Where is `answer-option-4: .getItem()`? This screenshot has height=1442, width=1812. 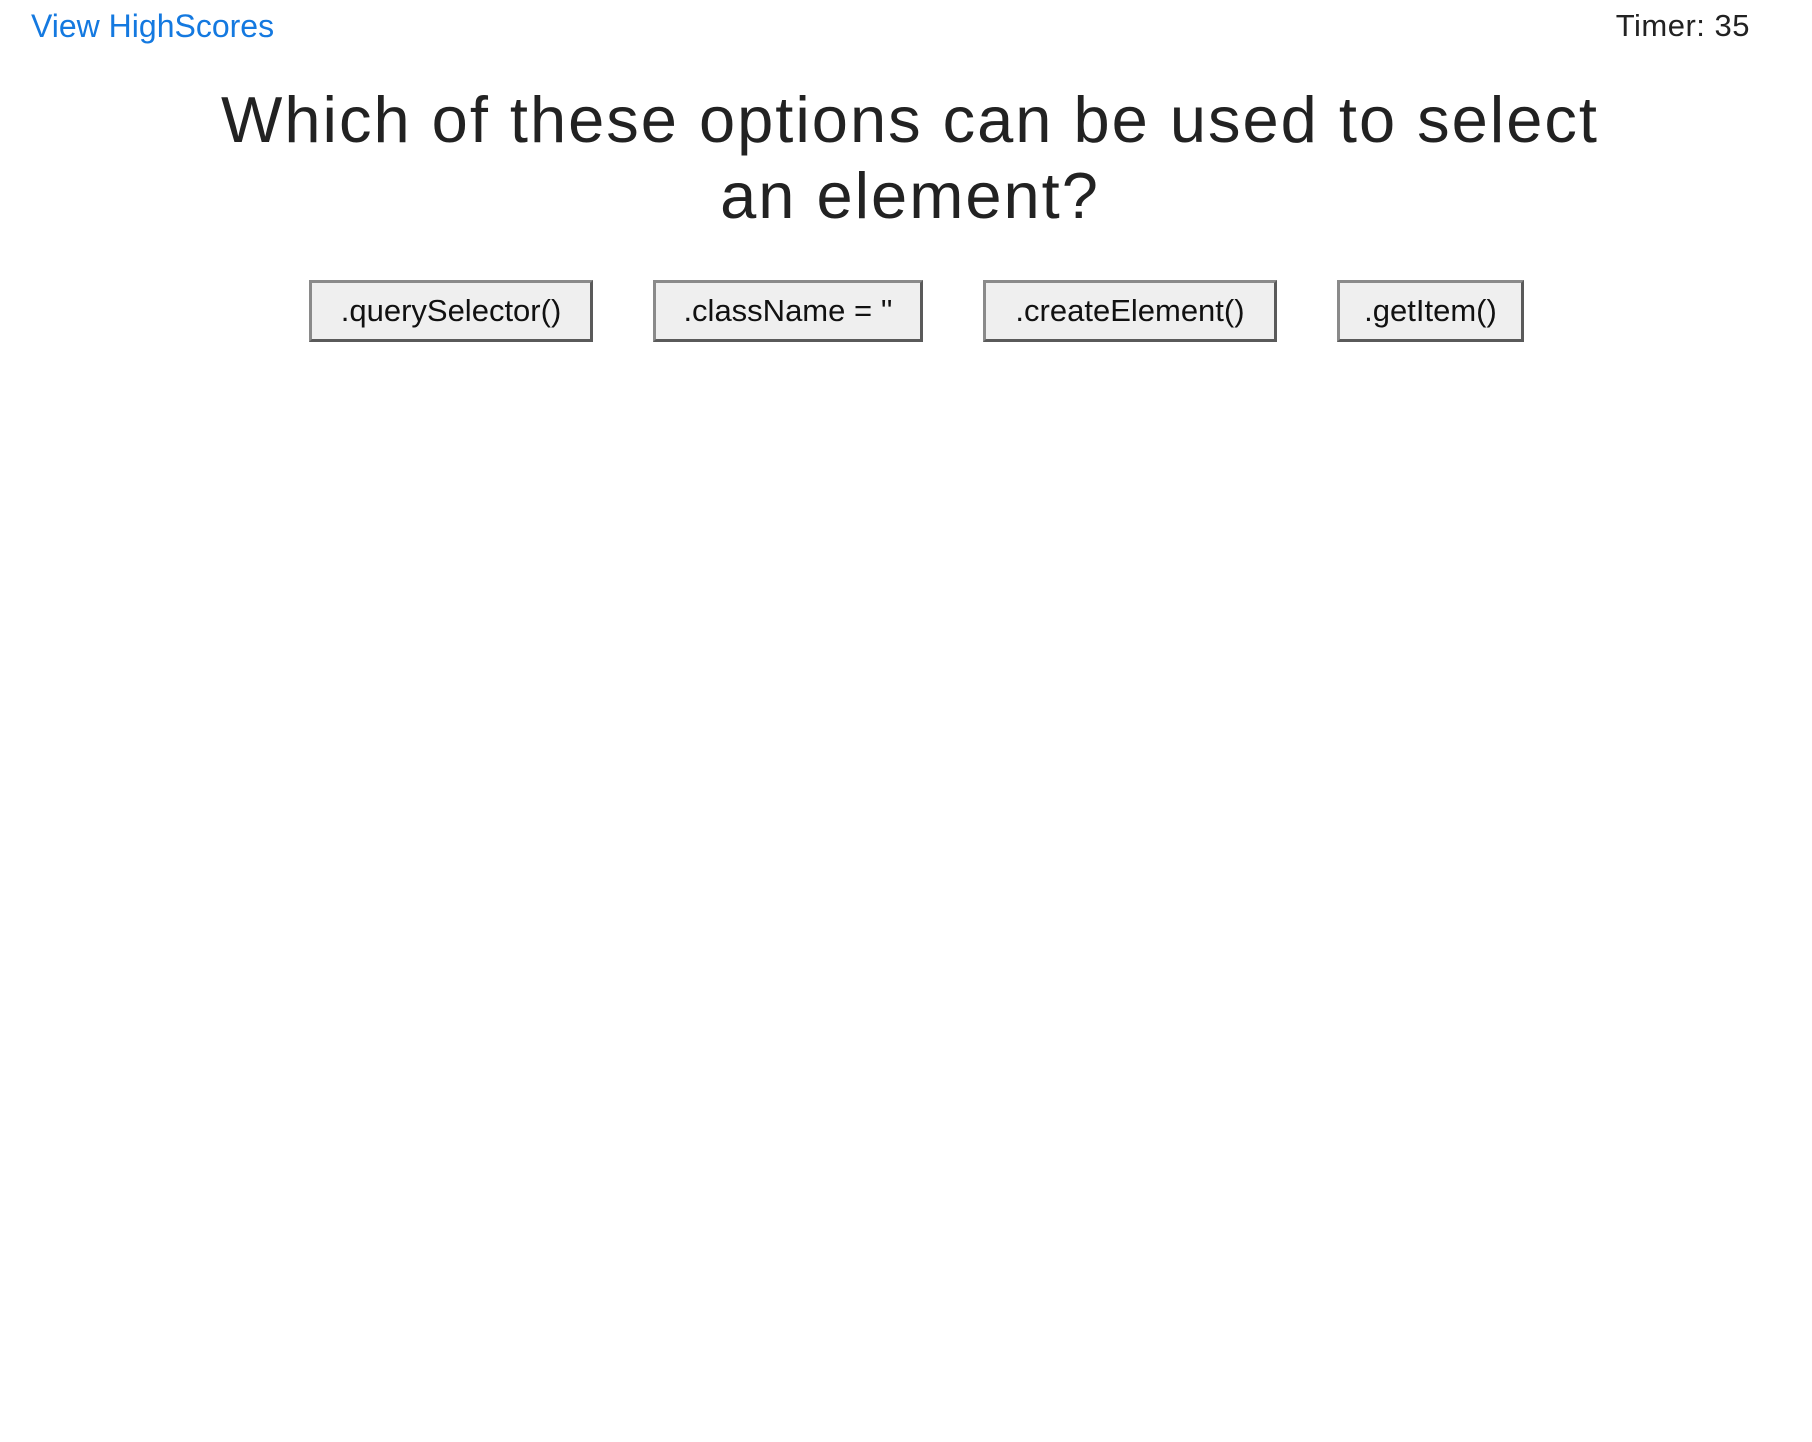 answer-option-4: .getItem() is located at coordinates (1430, 311).